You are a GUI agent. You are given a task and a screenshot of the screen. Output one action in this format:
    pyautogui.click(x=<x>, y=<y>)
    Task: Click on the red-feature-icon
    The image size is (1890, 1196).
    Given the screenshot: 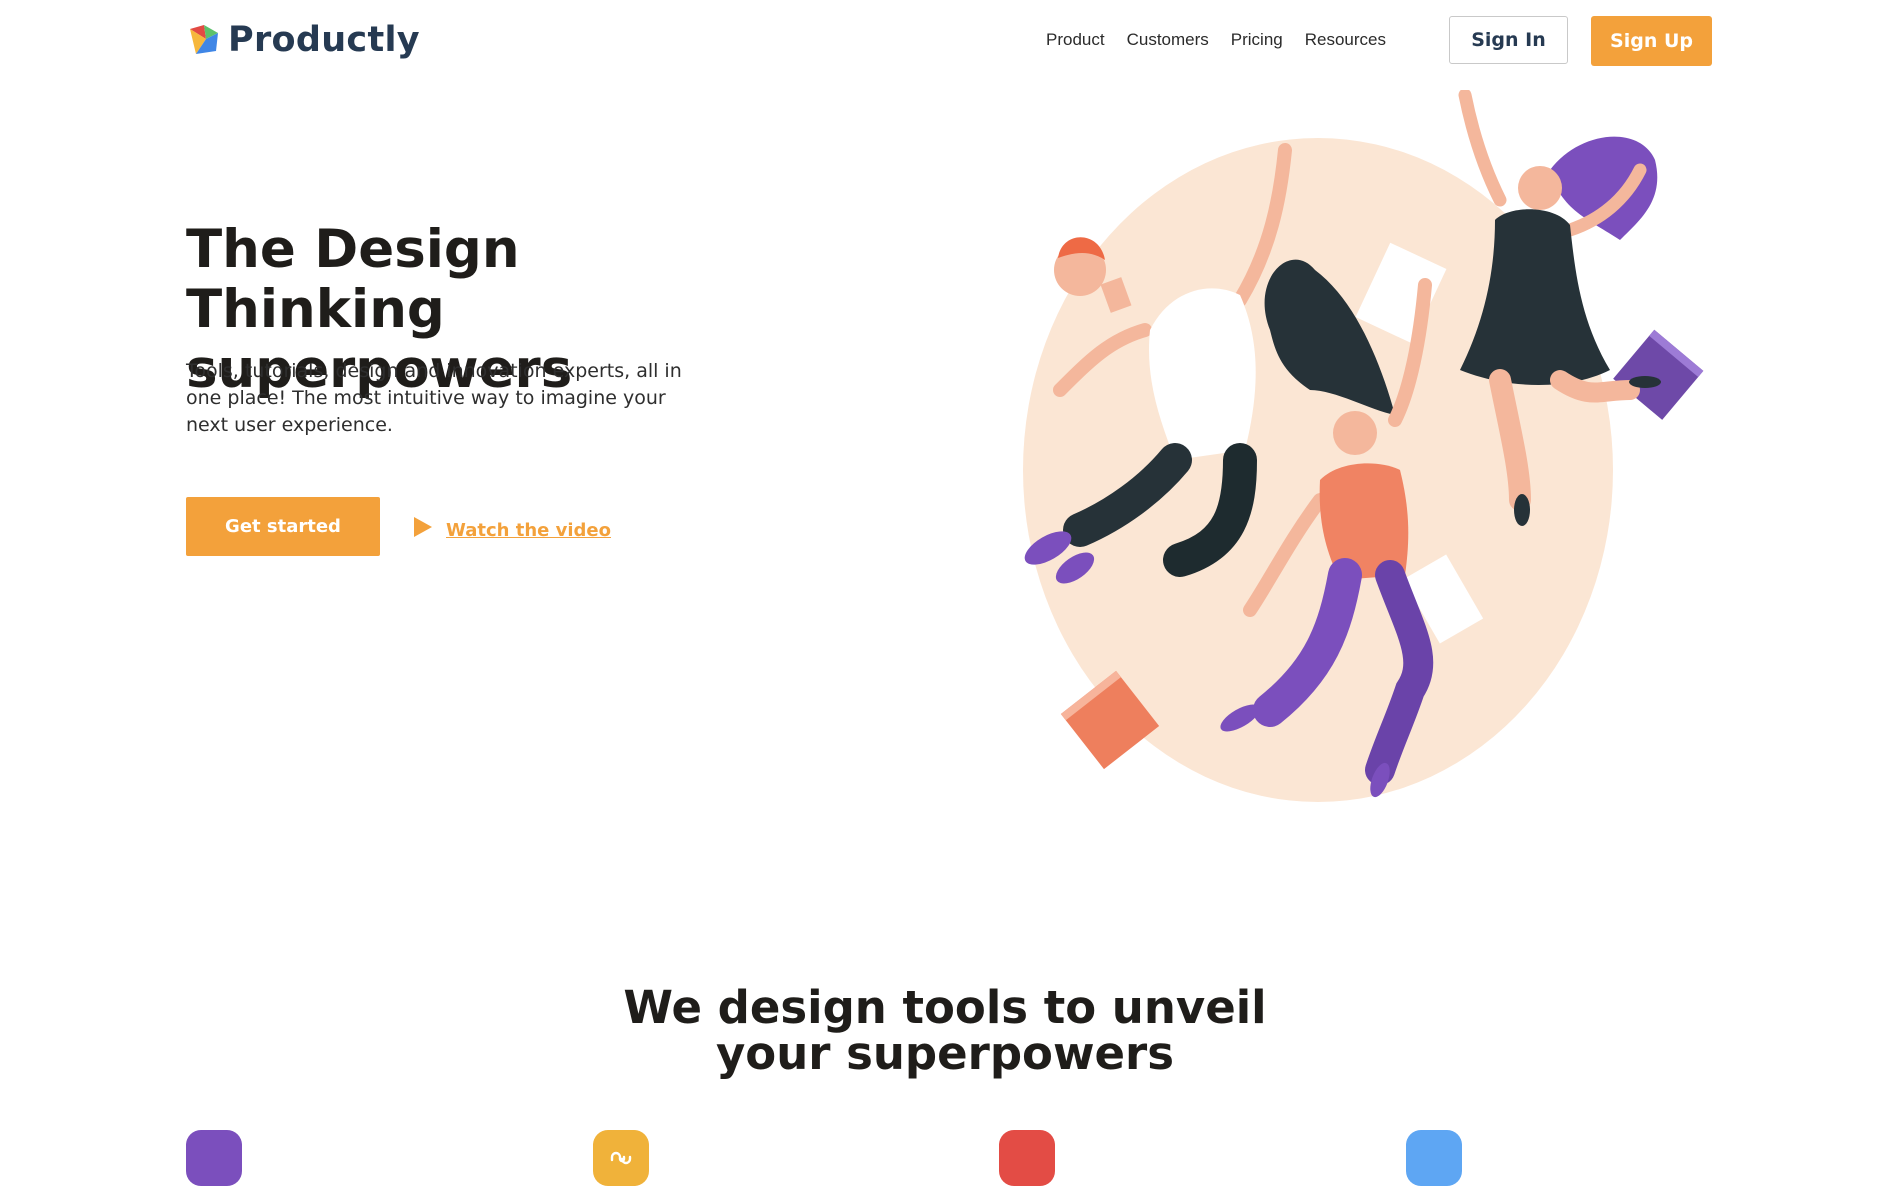 What is the action you would take?
    pyautogui.click(x=1027, y=1158)
    